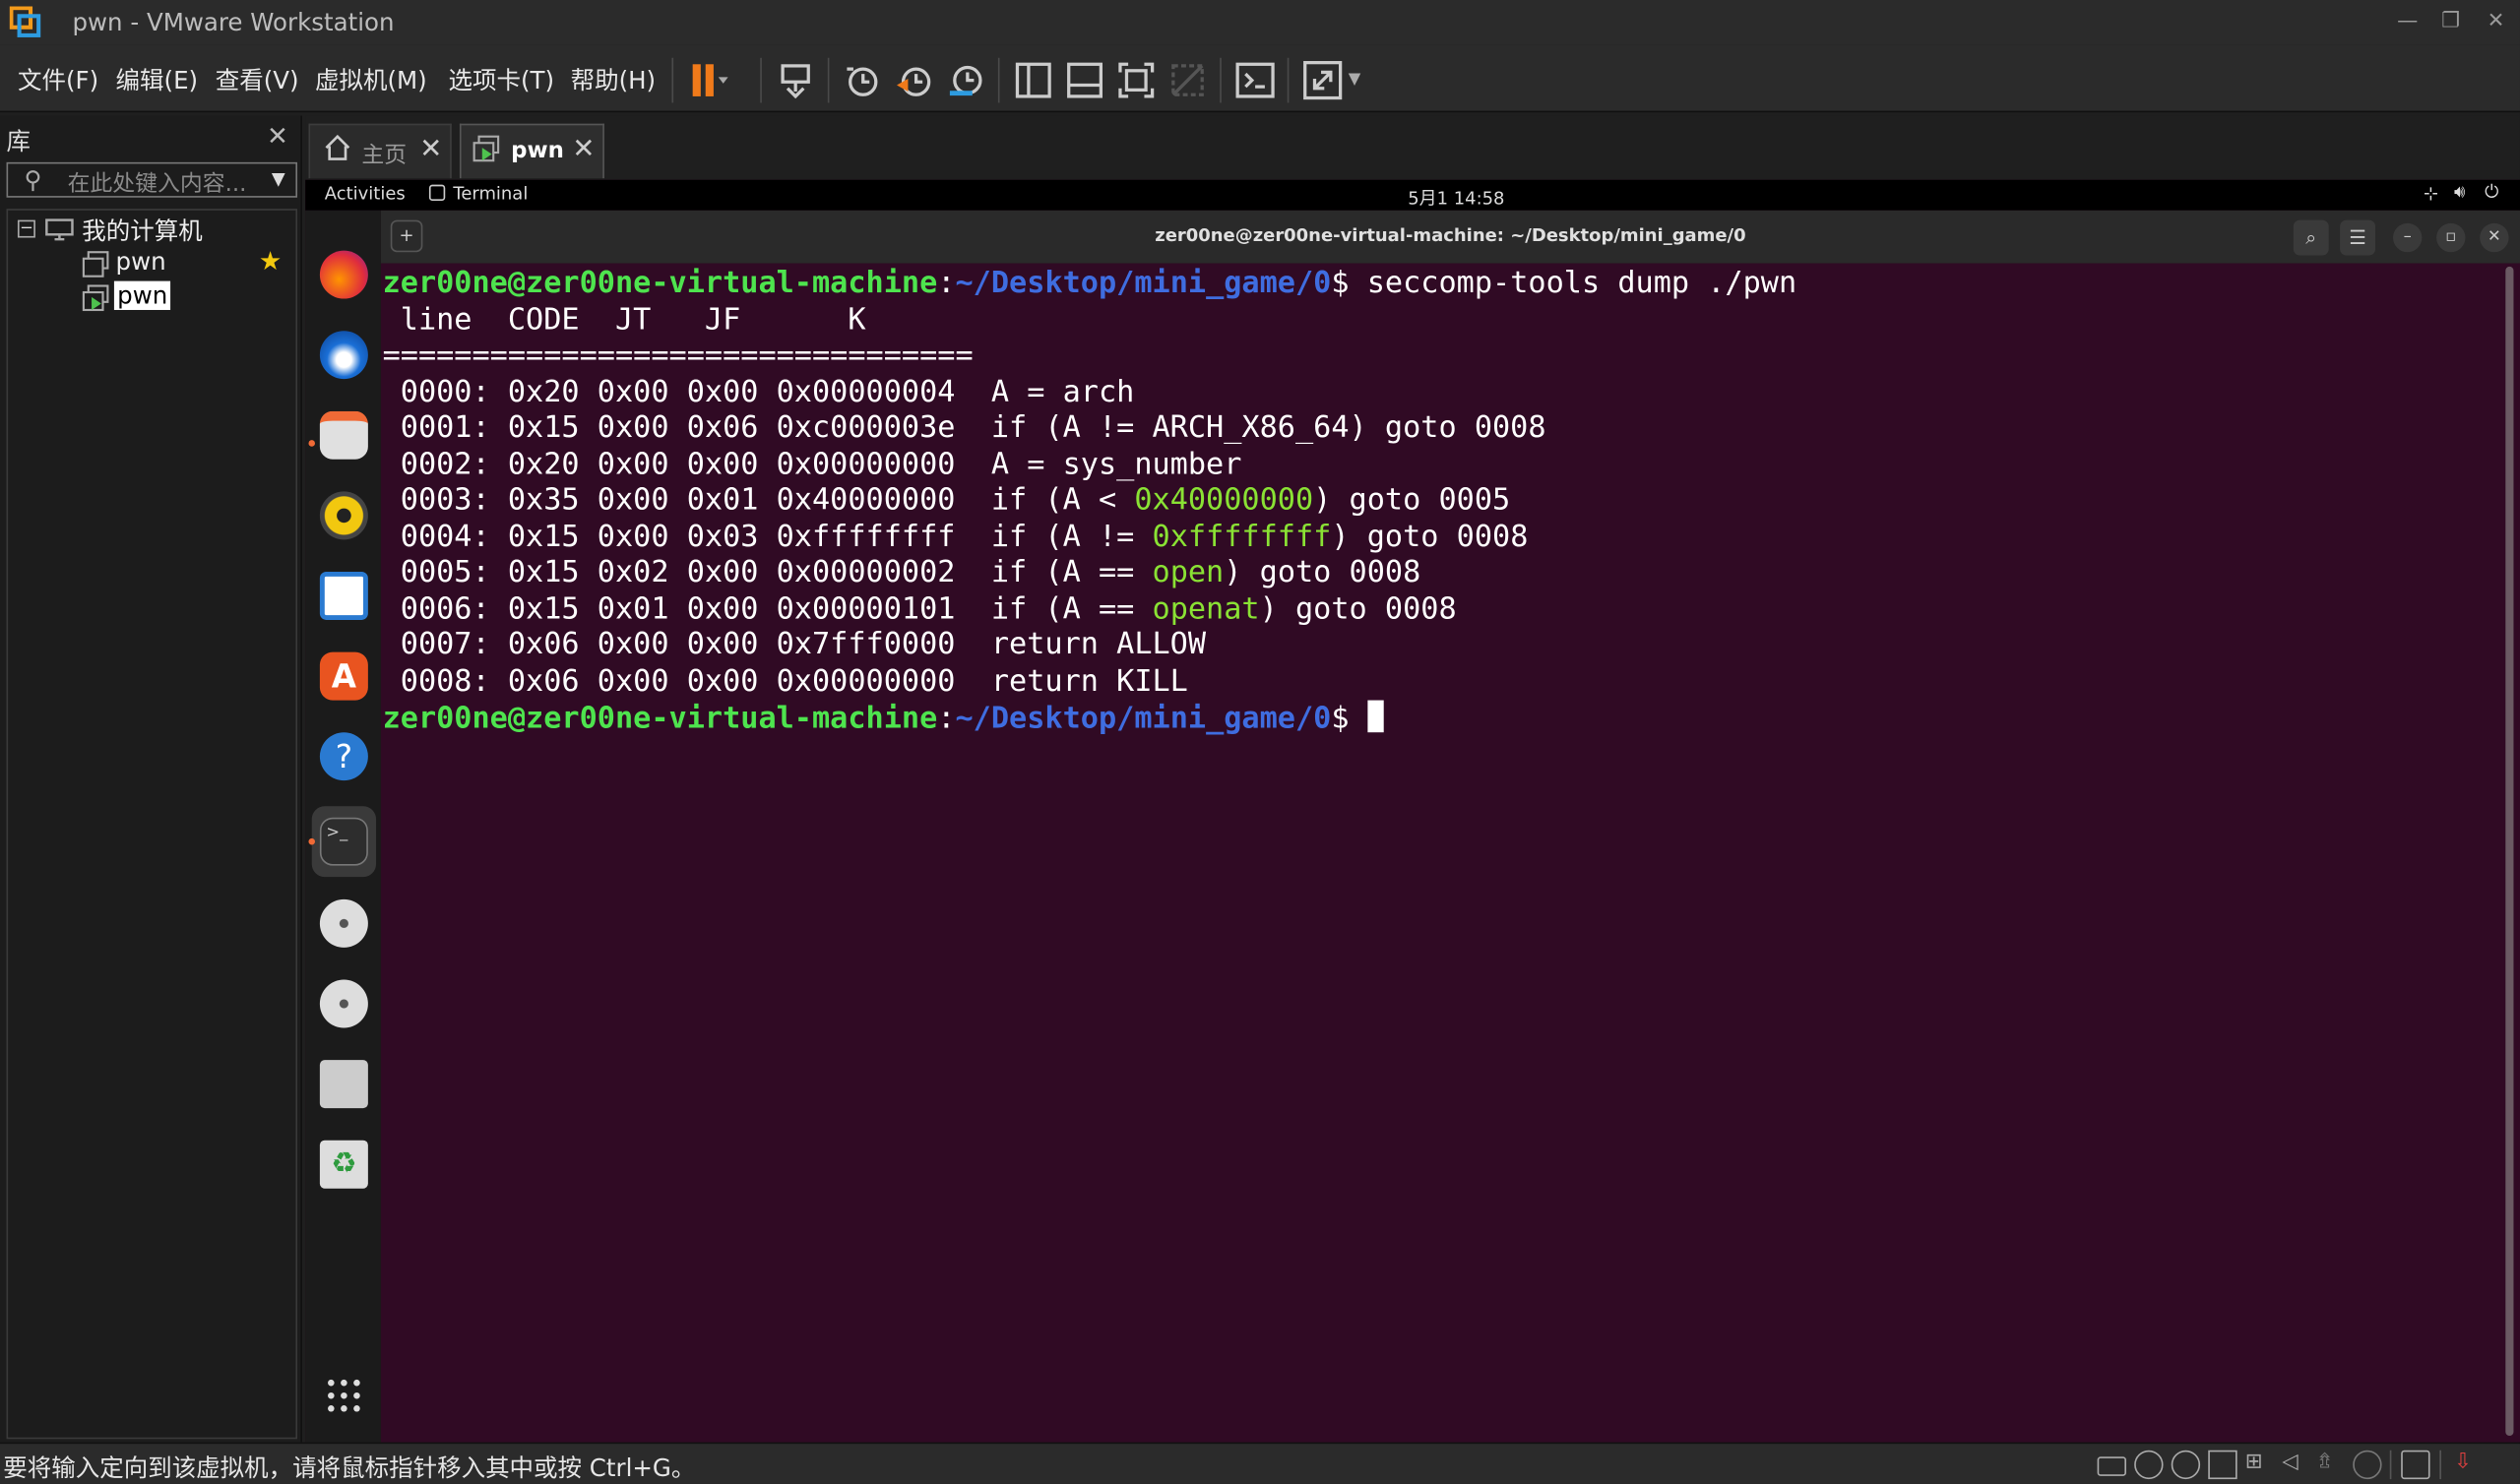  What do you see at coordinates (537, 151) in the screenshot?
I see `tab-pwn-label: pwn` at bounding box center [537, 151].